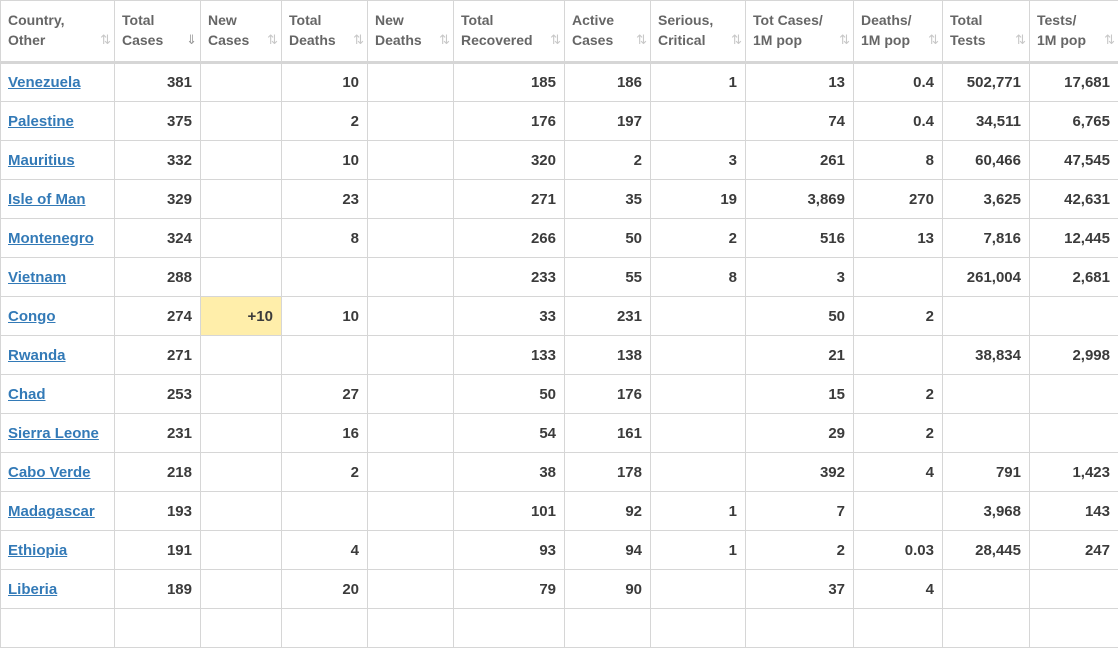  What do you see at coordinates (411, 32) in the screenshot?
I see `header-new-deaths: NewDeaths⇅` at bounding box center [411, 32].